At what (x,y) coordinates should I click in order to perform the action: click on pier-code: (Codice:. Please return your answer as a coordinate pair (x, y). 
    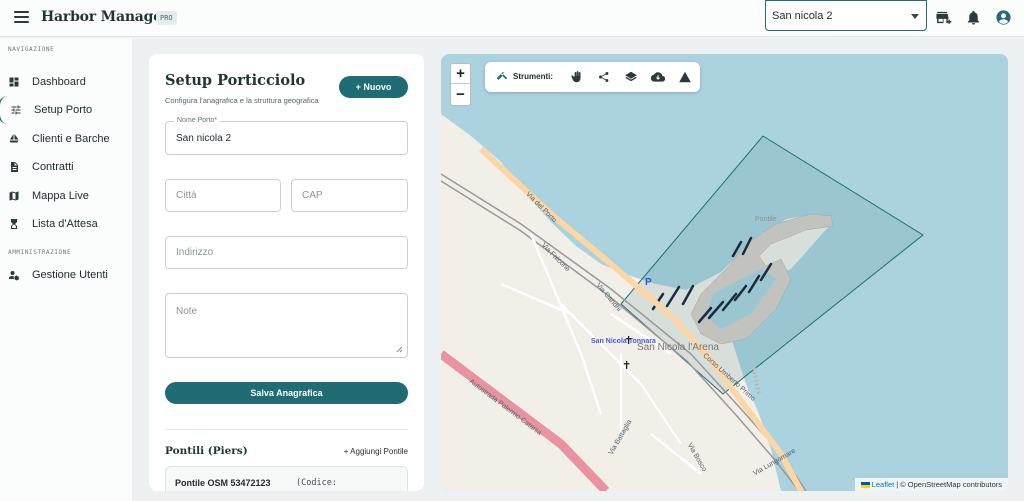
    Looking at the image, I should click on (316, 483).